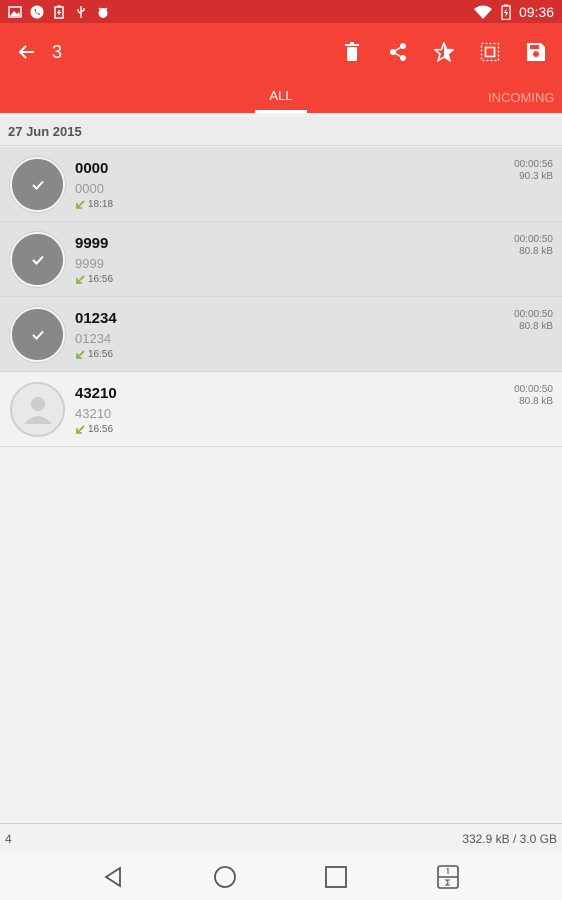 This screenshot has height=900, width=562. I want to click on favorite-button, so click(444, 52).